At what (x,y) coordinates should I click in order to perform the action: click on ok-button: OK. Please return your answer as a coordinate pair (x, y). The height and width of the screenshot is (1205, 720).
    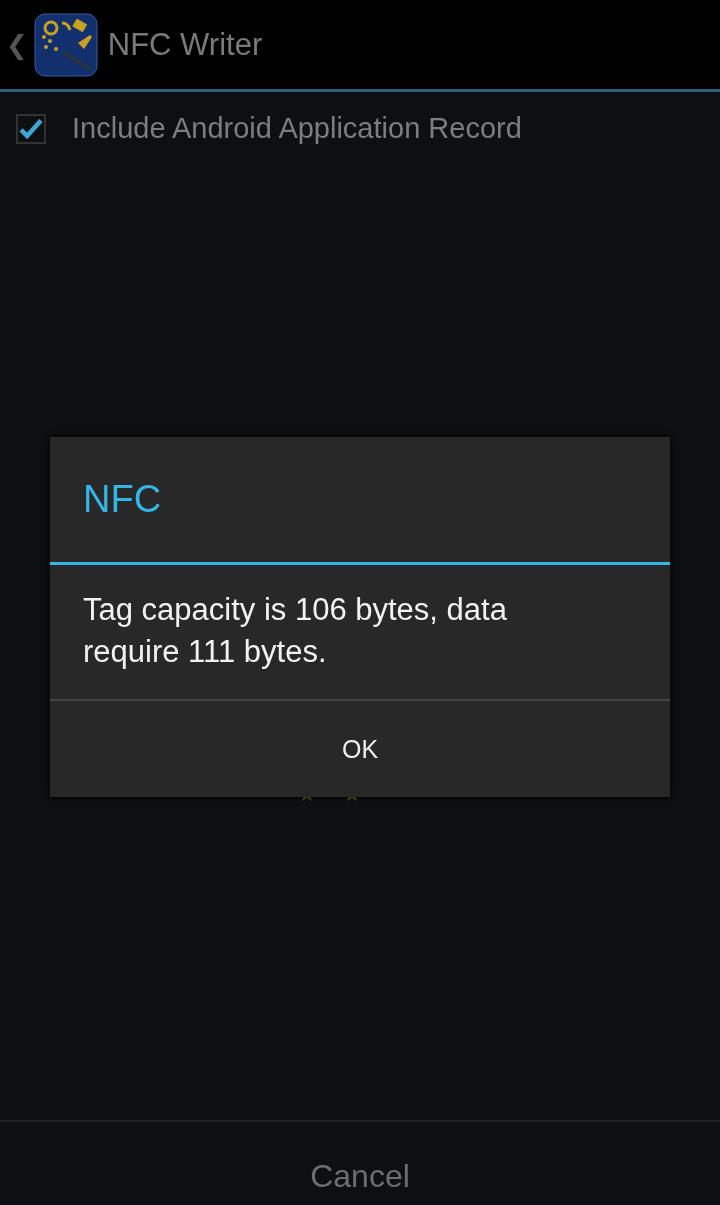
    Looking at the image, I should click on (360, 749).